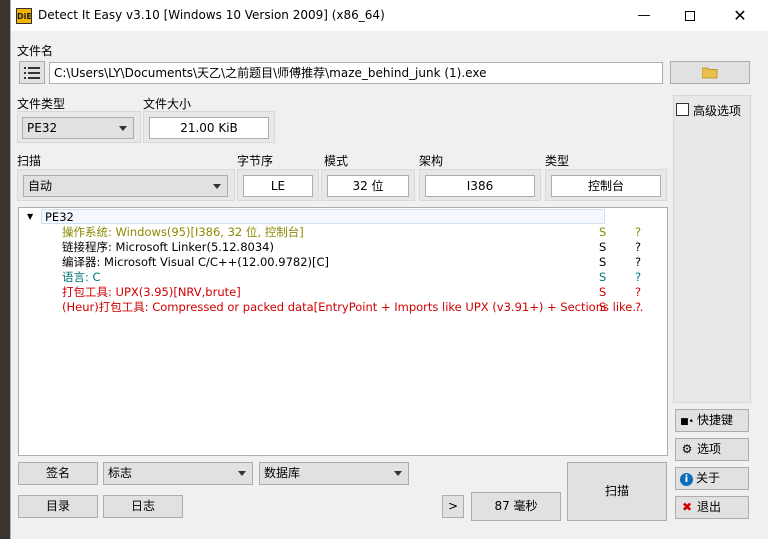 The height and width of the screenshot is (539, 768). What do you see at coordinates (143, 506) in the screenshot?
I see `log-button: 日志` at bounding box center [143, 506].